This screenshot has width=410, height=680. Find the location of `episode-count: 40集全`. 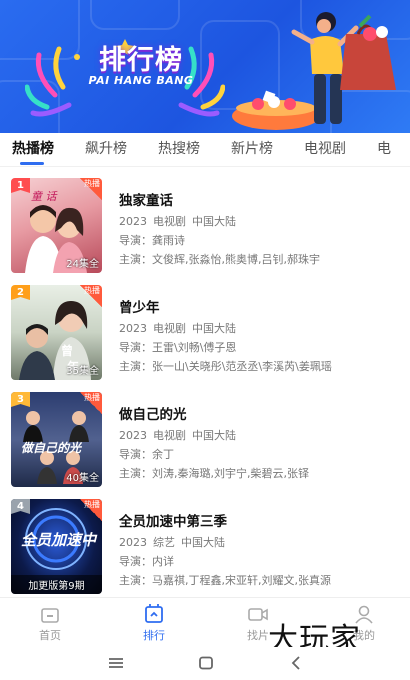

episode-count: 40集全 is located at coordinates (82, 478).